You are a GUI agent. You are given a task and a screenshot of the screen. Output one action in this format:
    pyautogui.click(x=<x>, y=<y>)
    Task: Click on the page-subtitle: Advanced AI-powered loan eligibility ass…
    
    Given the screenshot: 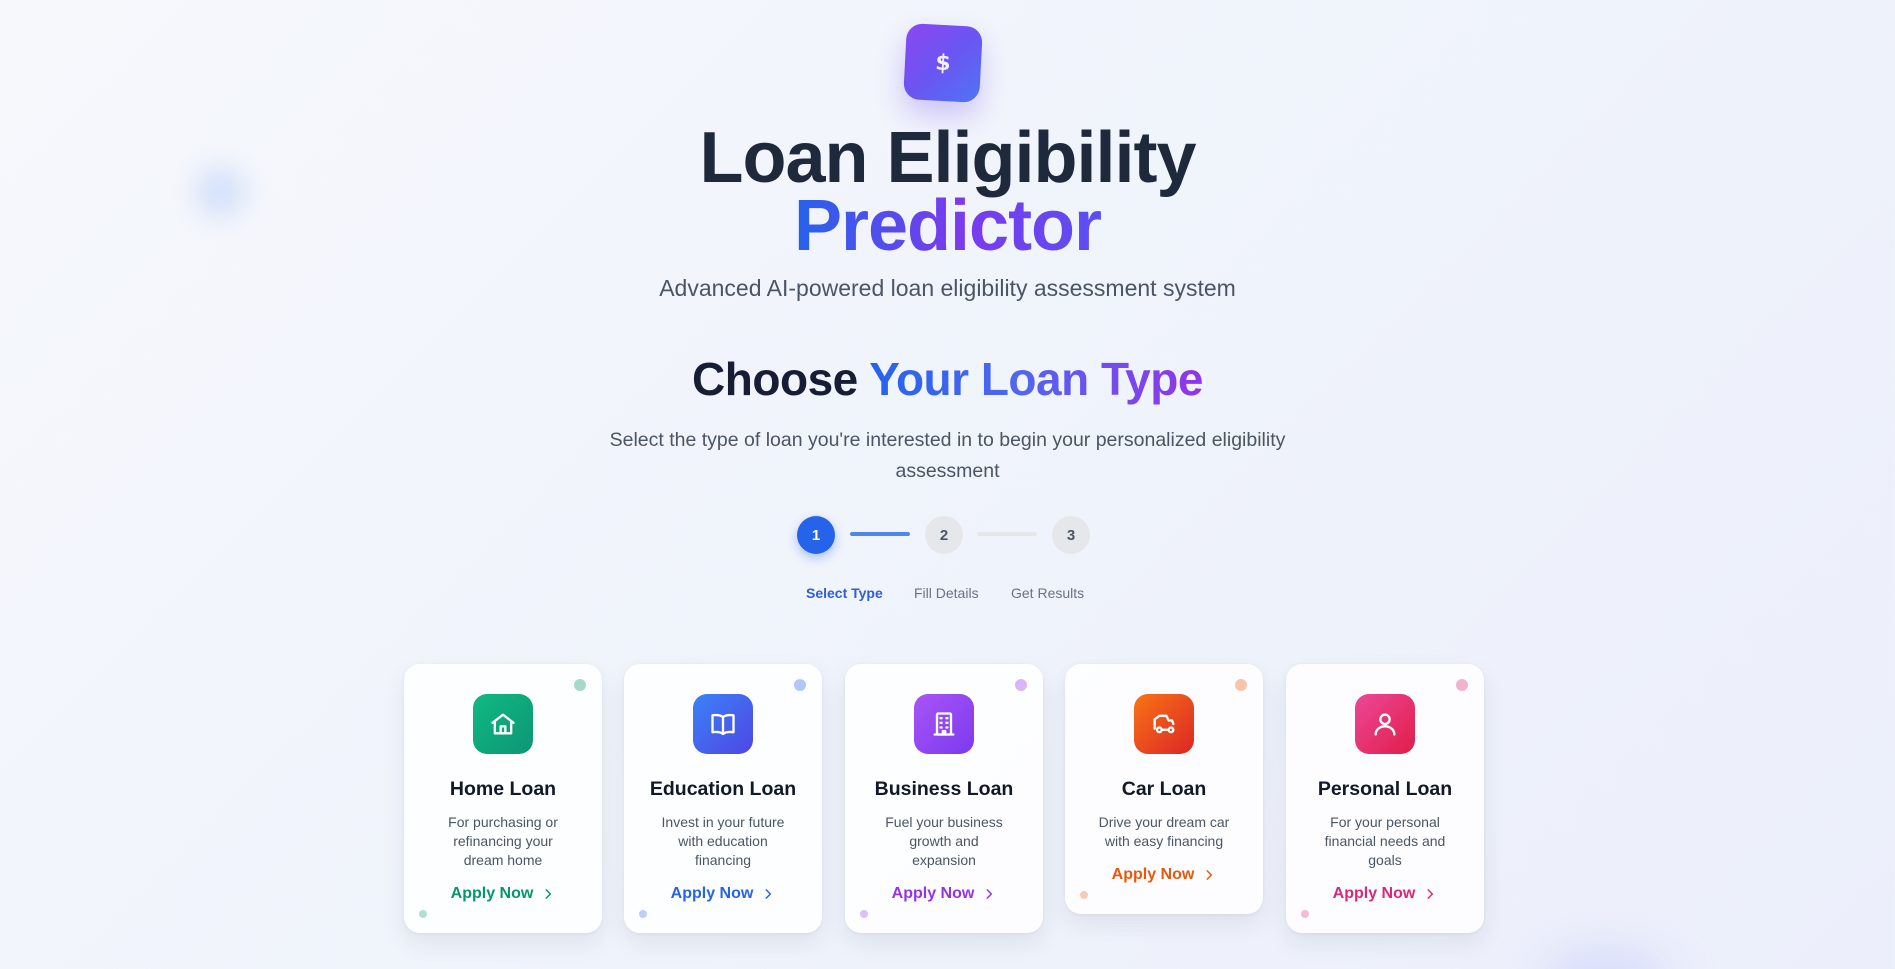 What is the action you would take?
    pyautogui.click(x=947, y=288)
    